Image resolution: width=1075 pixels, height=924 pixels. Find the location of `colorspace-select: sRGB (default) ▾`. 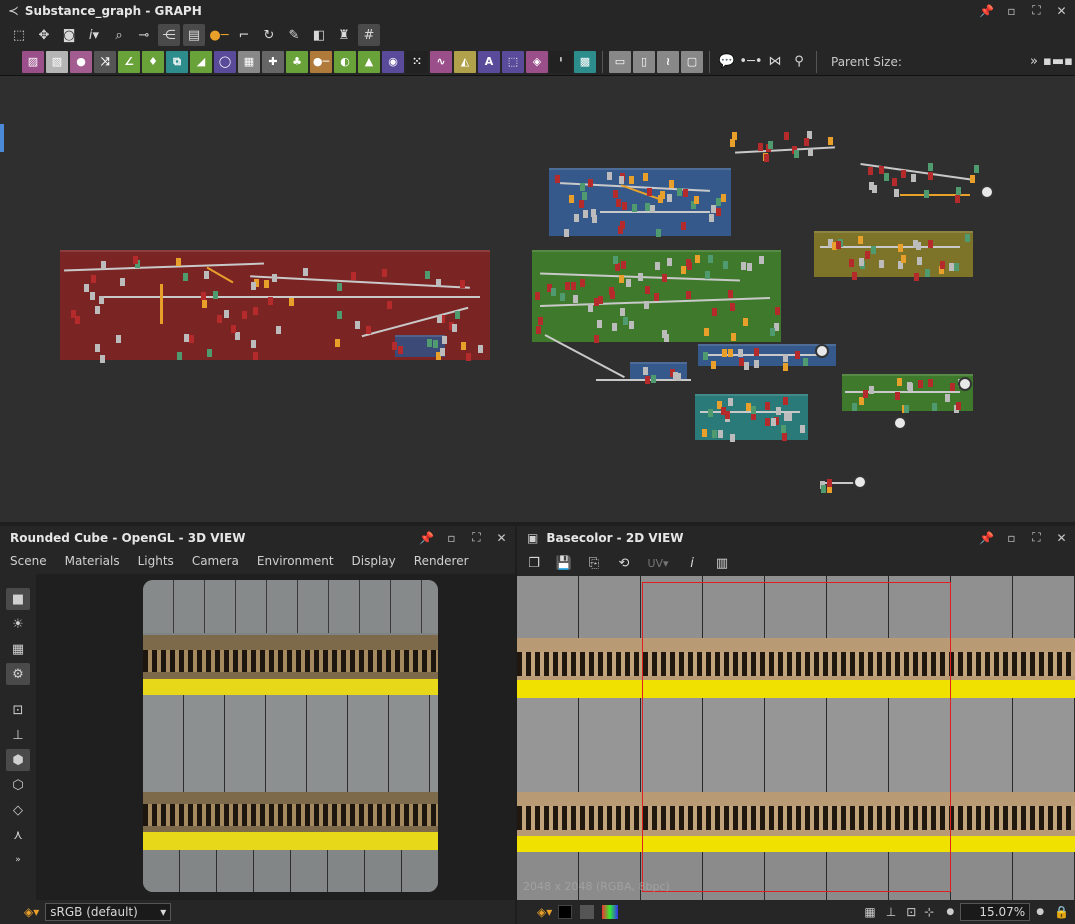

colorspace-select: sRGB (default) ▾ is located at coordinates (108, 912).